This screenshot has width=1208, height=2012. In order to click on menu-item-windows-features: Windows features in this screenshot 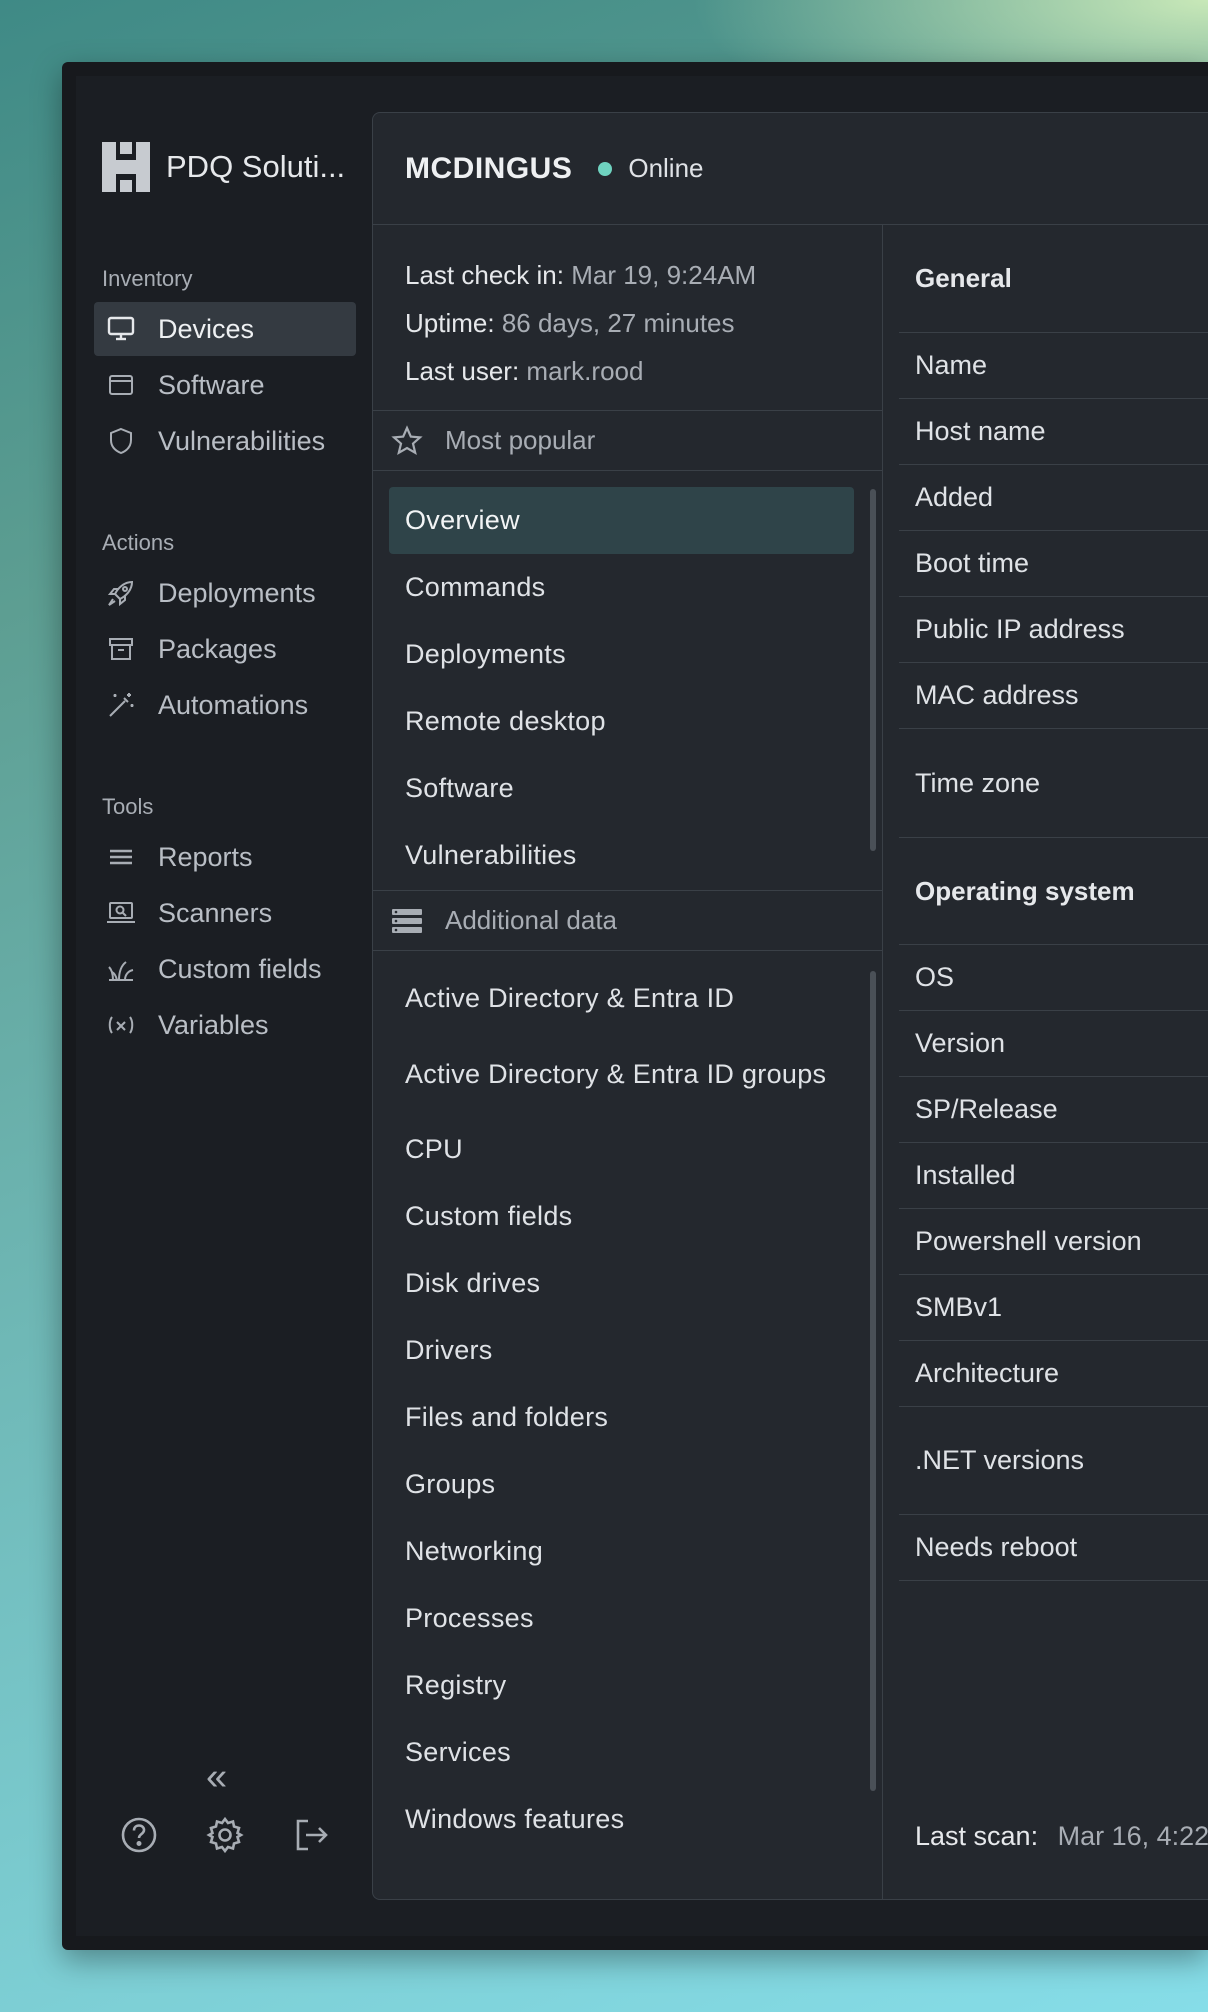, I will do `click(621, 1819)`.